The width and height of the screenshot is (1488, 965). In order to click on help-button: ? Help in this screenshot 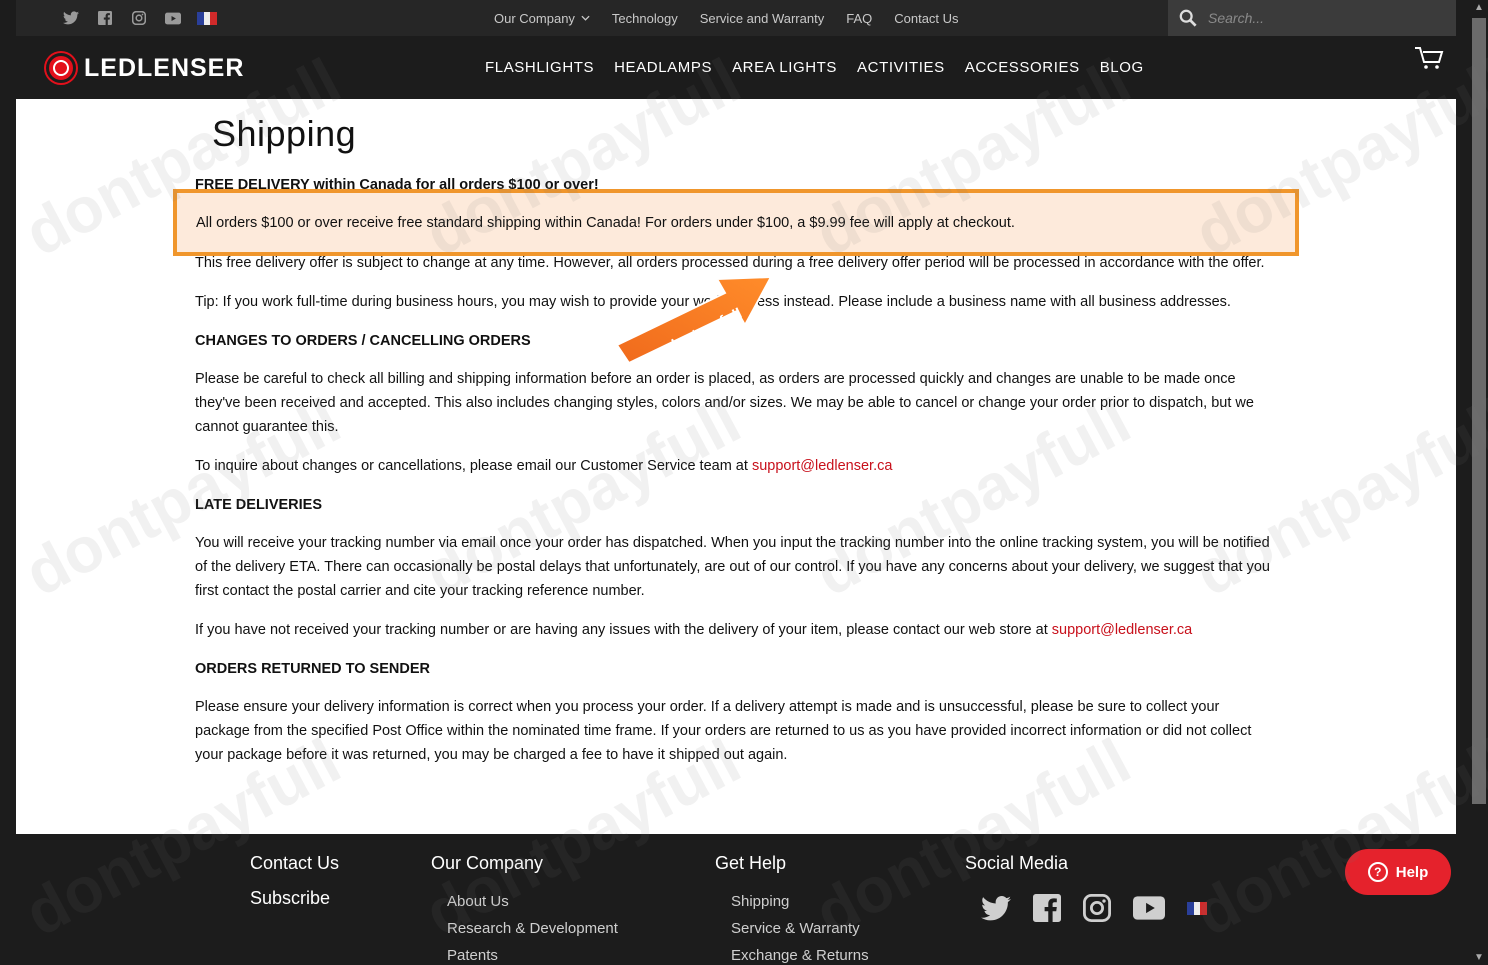, I will do `click(1398, 872)`.